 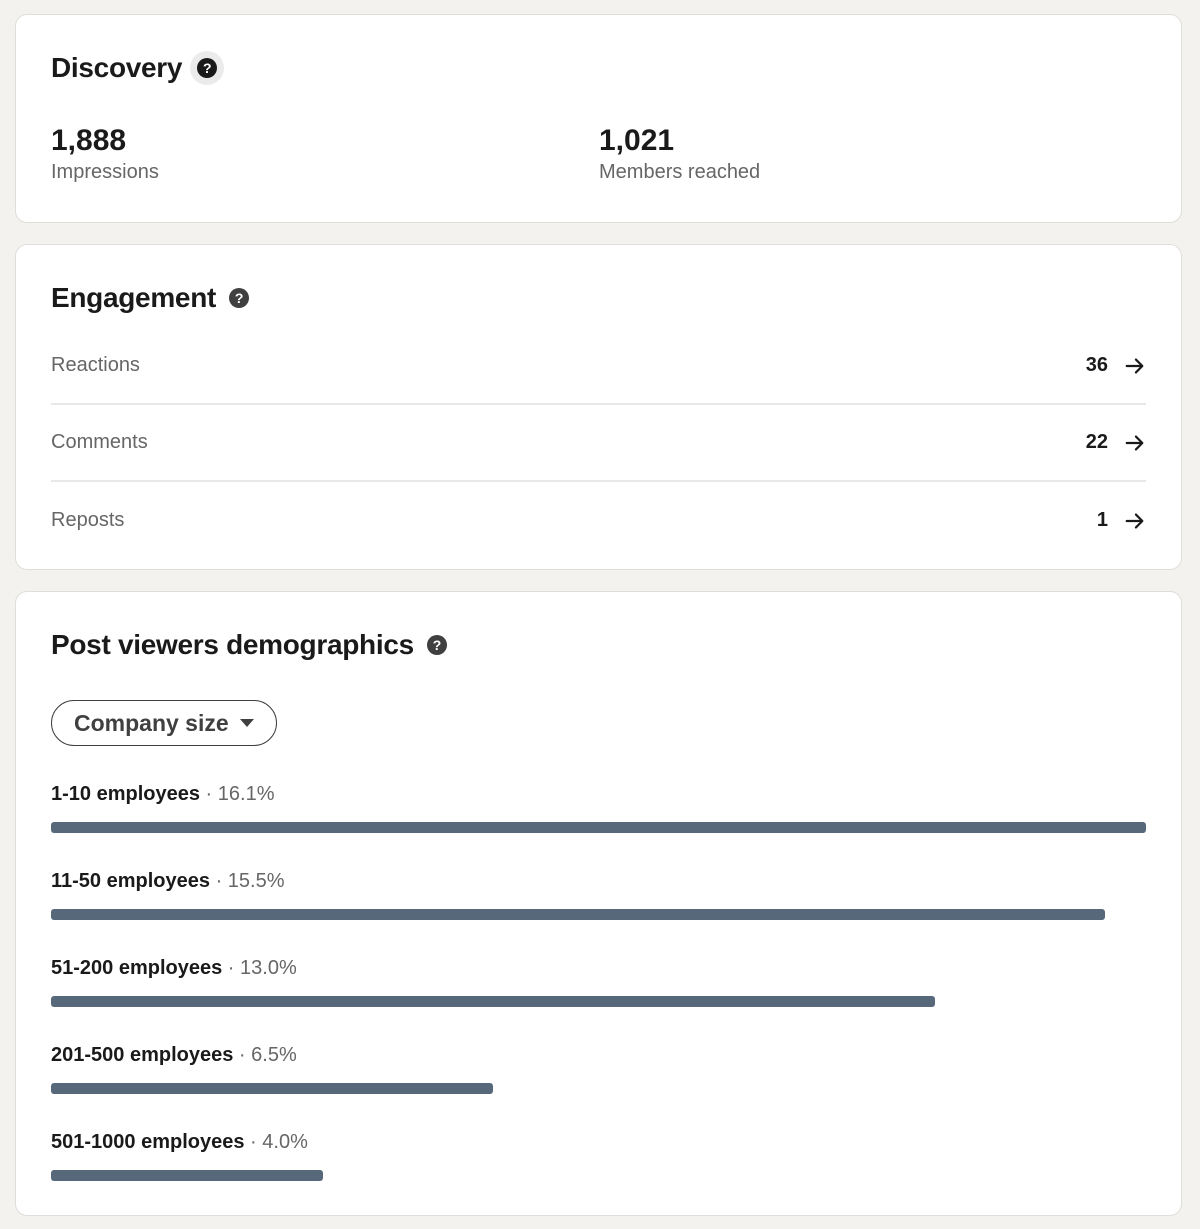 I want to click on demographic-row: 11-50 employees · 15.5%, so click(x=598, y=910).